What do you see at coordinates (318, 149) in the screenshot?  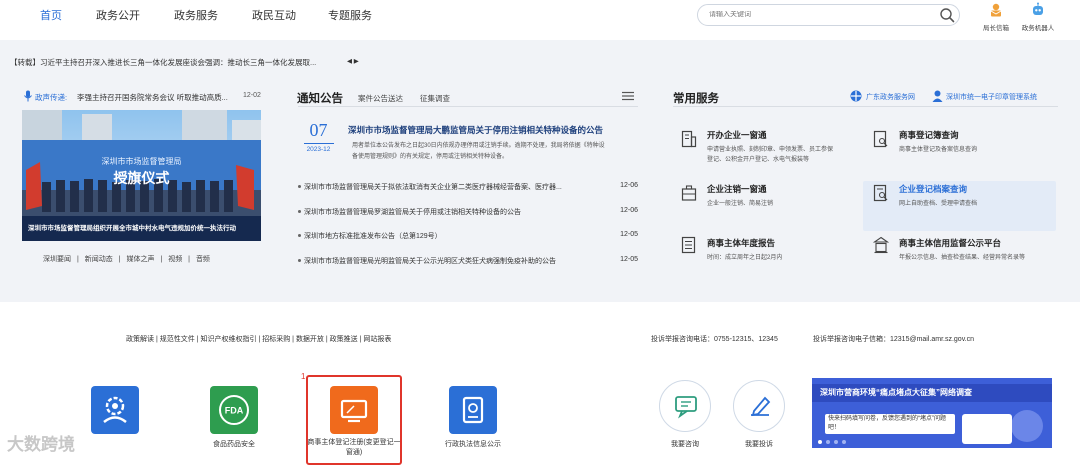 I see `featured-year-month: 2023-12` at bounding box center [318, 149].